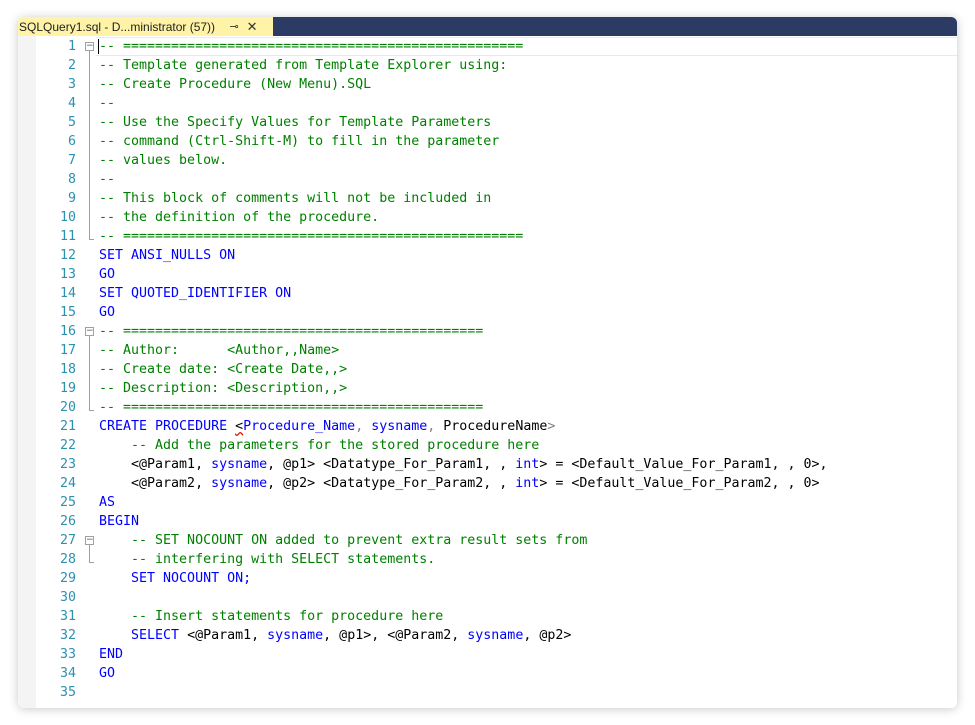 This screenshot has height=725, width=975. What do you see at coordinates (487, 179) in the screenshot?
I see `code-line: 8 --` at bounding box center [487, 179].